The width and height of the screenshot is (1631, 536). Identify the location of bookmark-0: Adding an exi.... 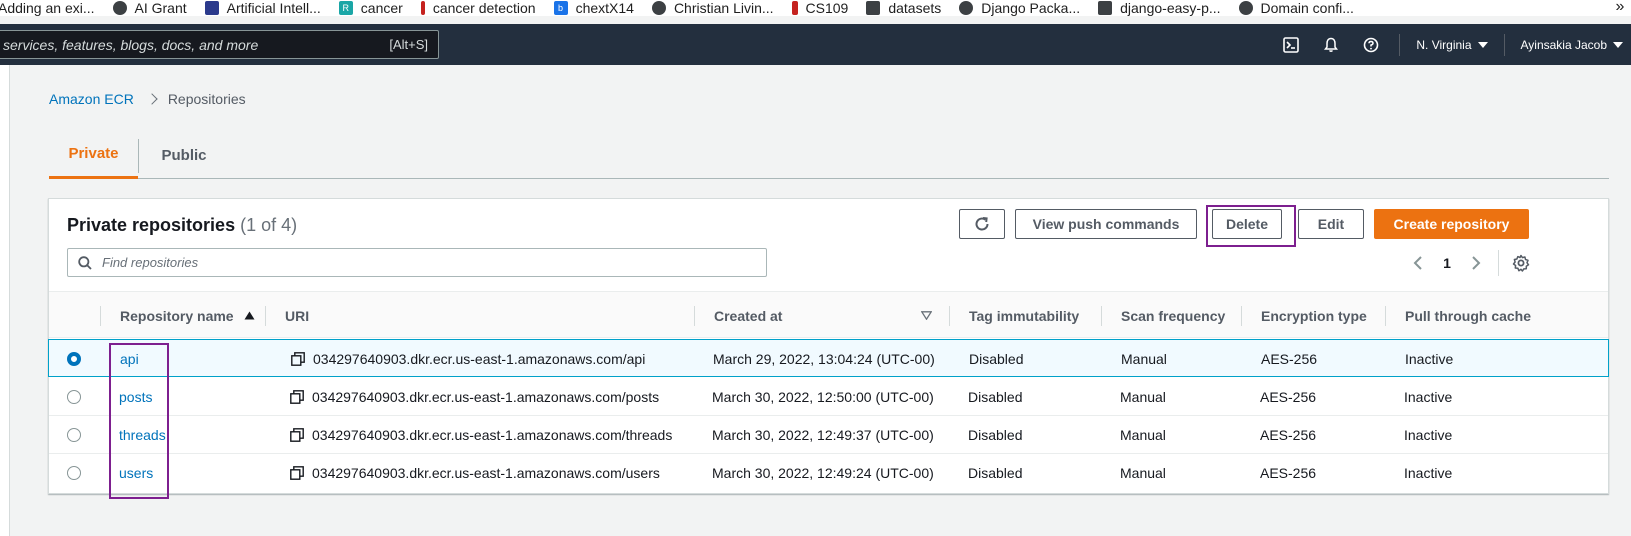
(47, 8).